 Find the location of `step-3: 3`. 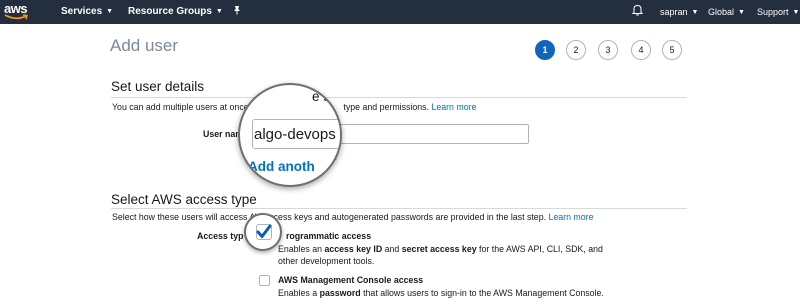

step-3: 3 is located at coordinates (608, 50).